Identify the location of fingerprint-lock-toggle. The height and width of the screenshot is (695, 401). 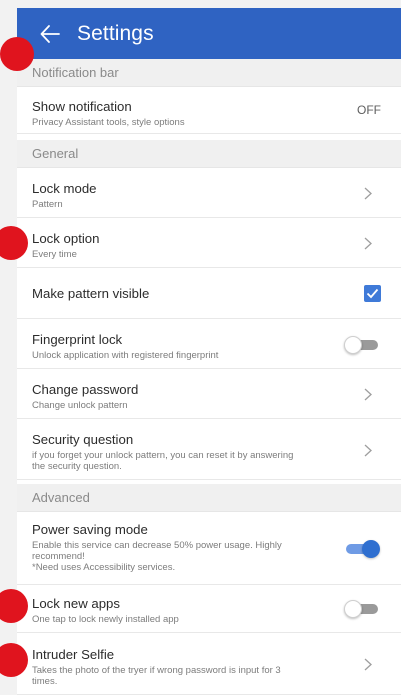
(362, 345).